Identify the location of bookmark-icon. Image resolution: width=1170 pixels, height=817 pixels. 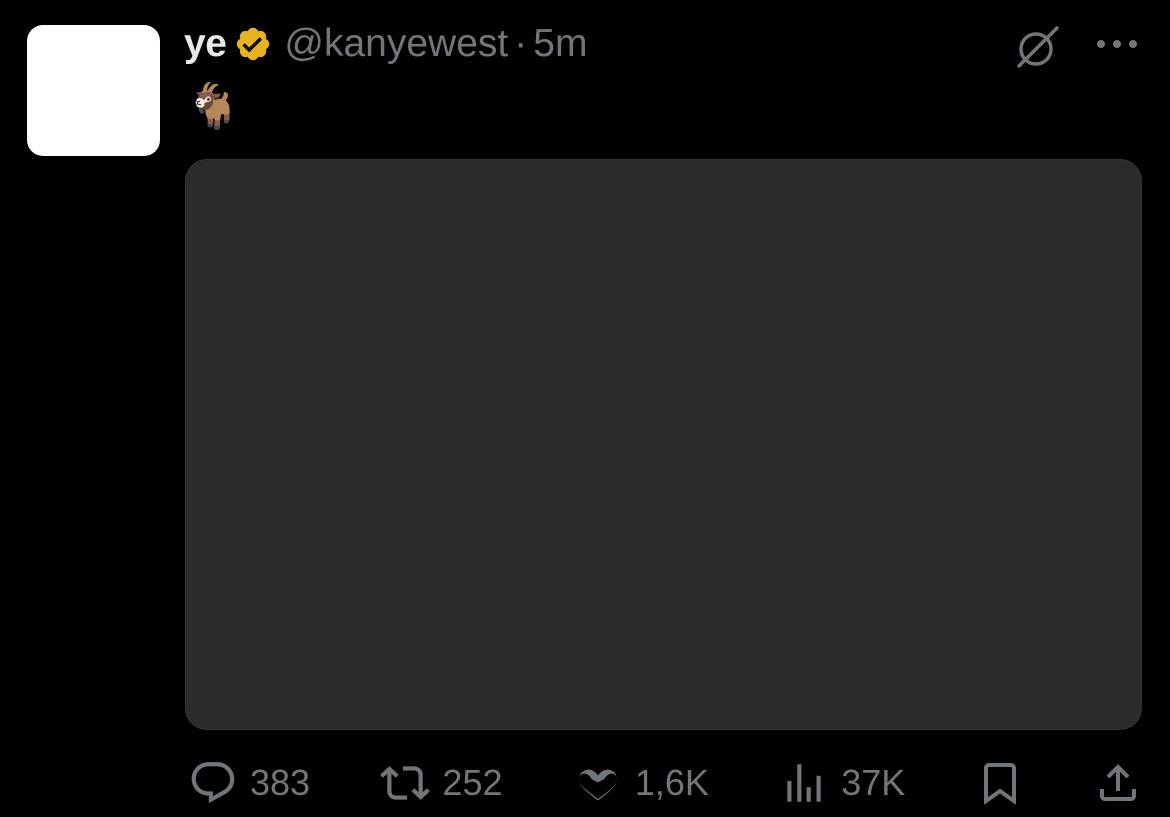
(999, 784).